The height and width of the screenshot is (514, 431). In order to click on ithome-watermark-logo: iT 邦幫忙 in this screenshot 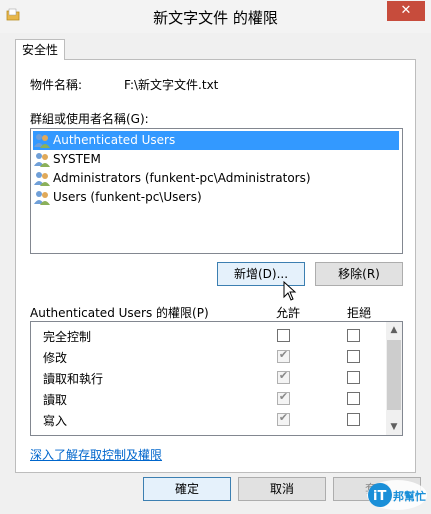, I will do `click(397, 495)`.